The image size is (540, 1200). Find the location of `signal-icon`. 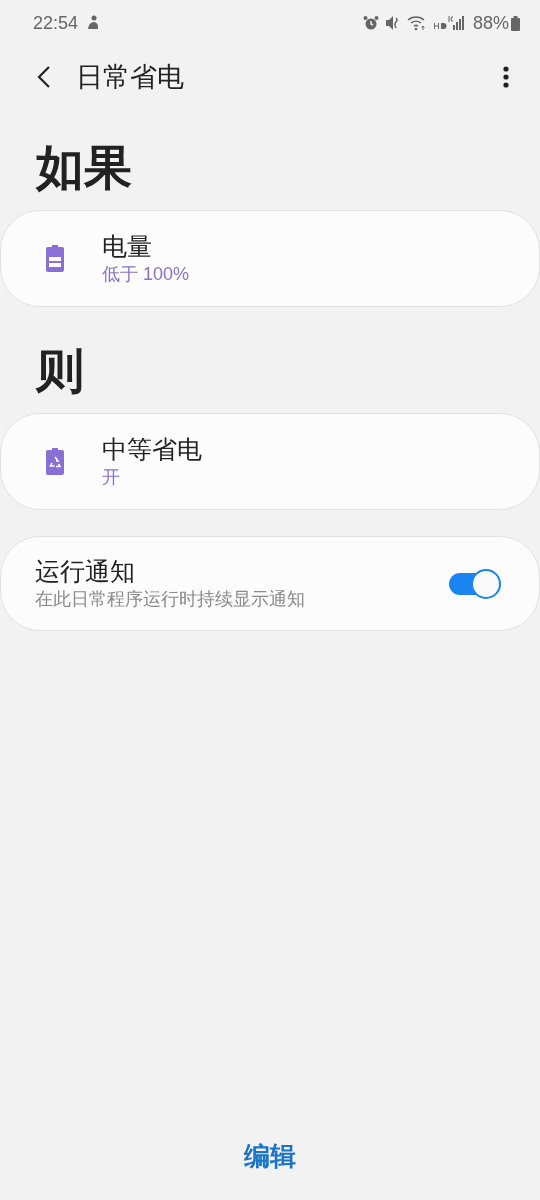

signal-icon is located at coordinates (449, 23).